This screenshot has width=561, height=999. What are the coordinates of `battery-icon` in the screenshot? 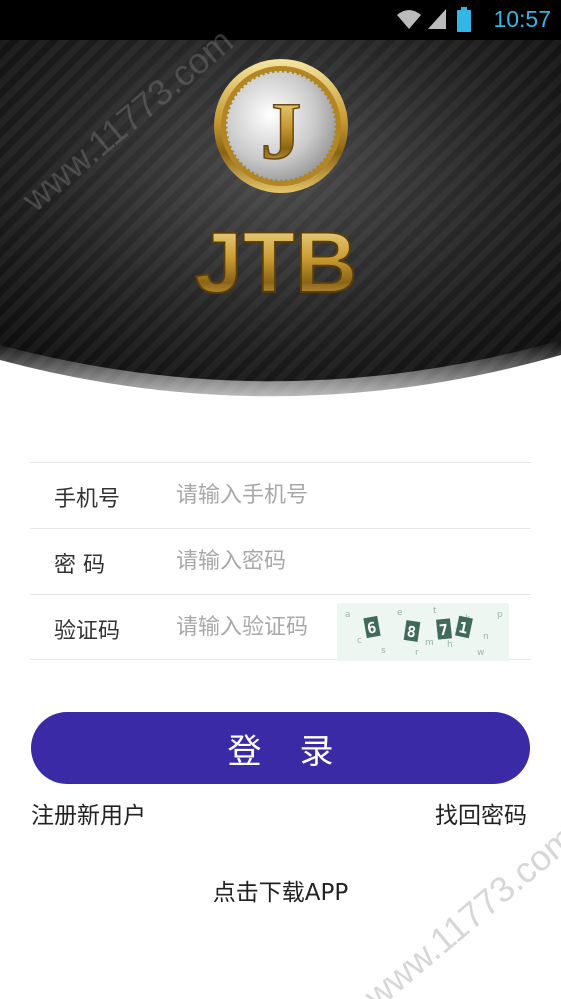 It's located at (464, 19).